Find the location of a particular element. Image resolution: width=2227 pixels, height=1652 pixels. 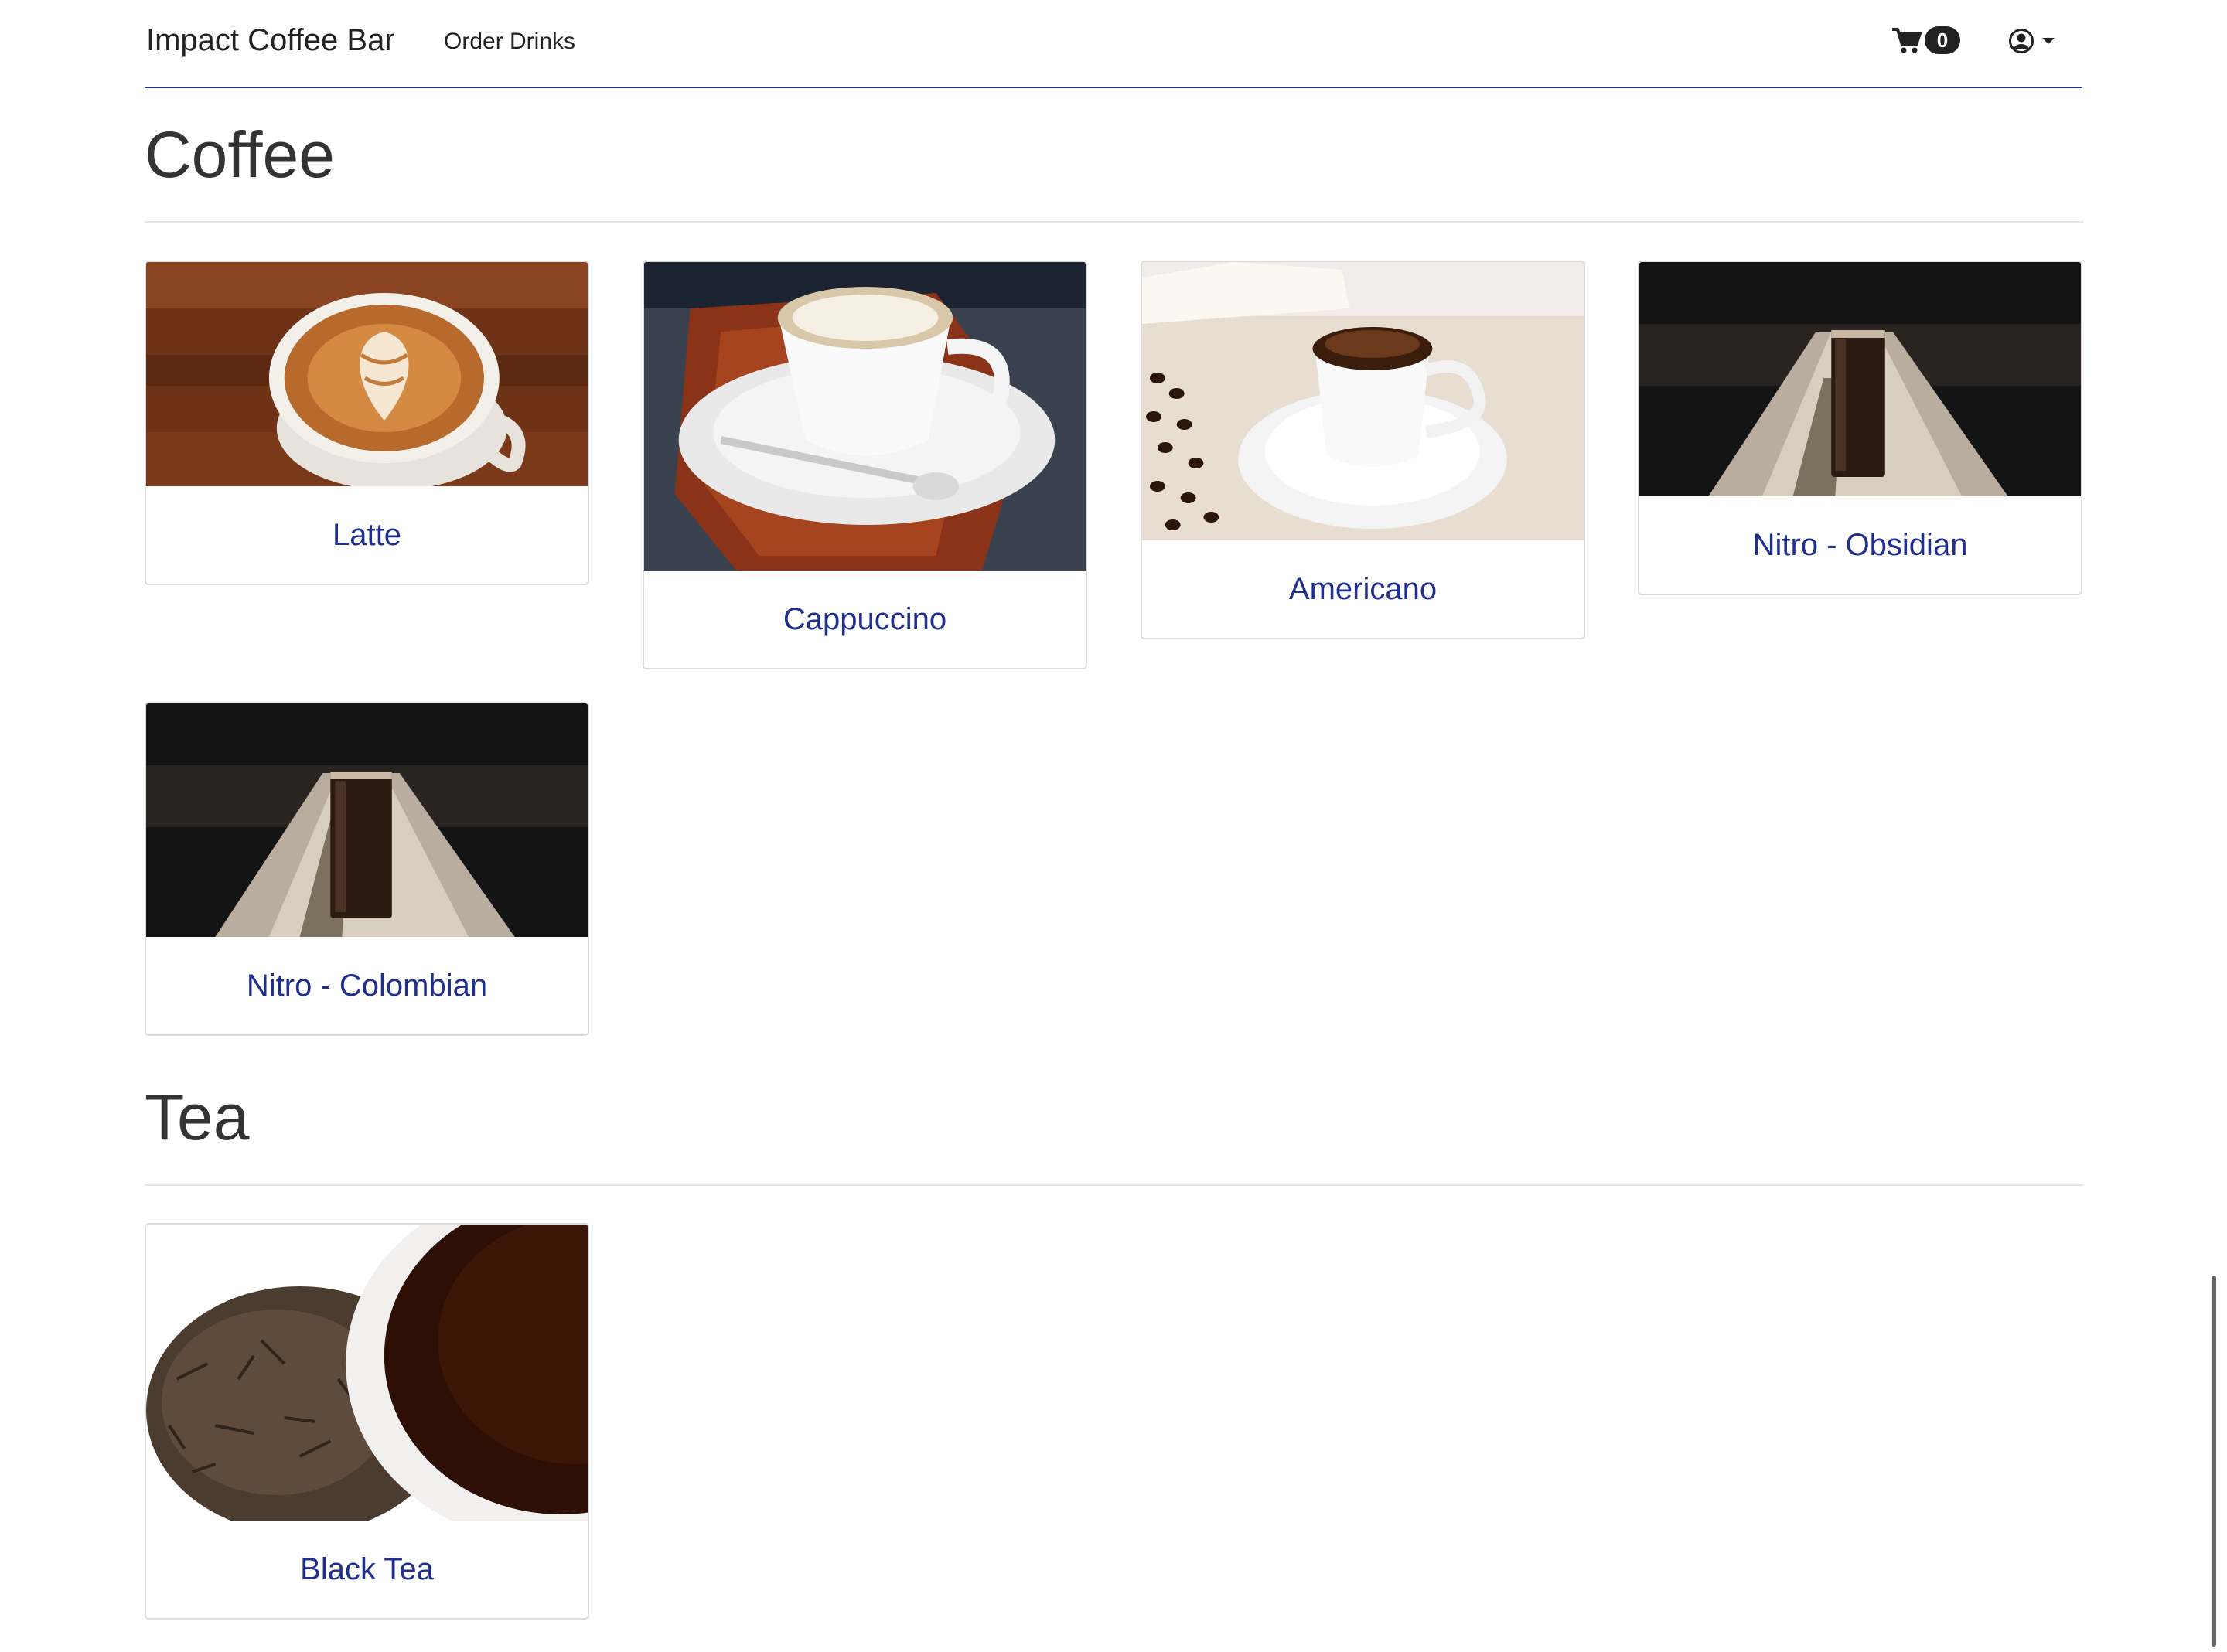

section-title-coffee: Coffee is located at coordinates (240, 154).